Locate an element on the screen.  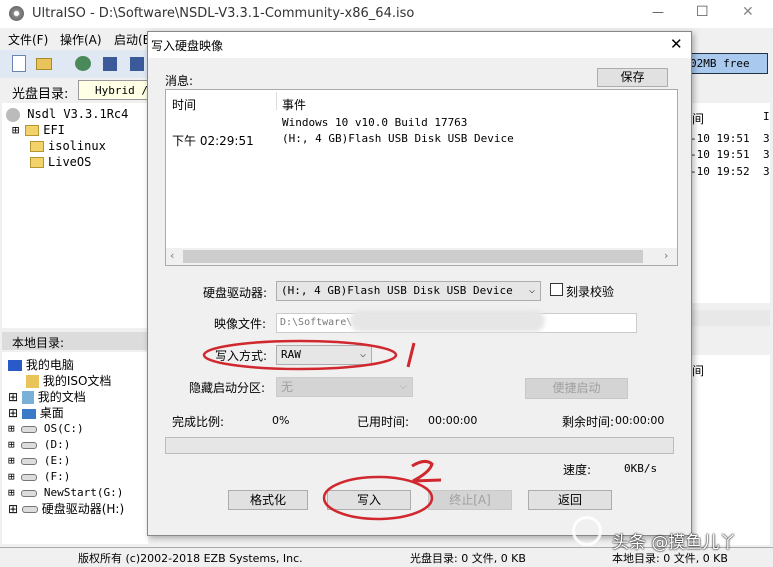
annotation-circle-method is located at coordinates (300, 355).